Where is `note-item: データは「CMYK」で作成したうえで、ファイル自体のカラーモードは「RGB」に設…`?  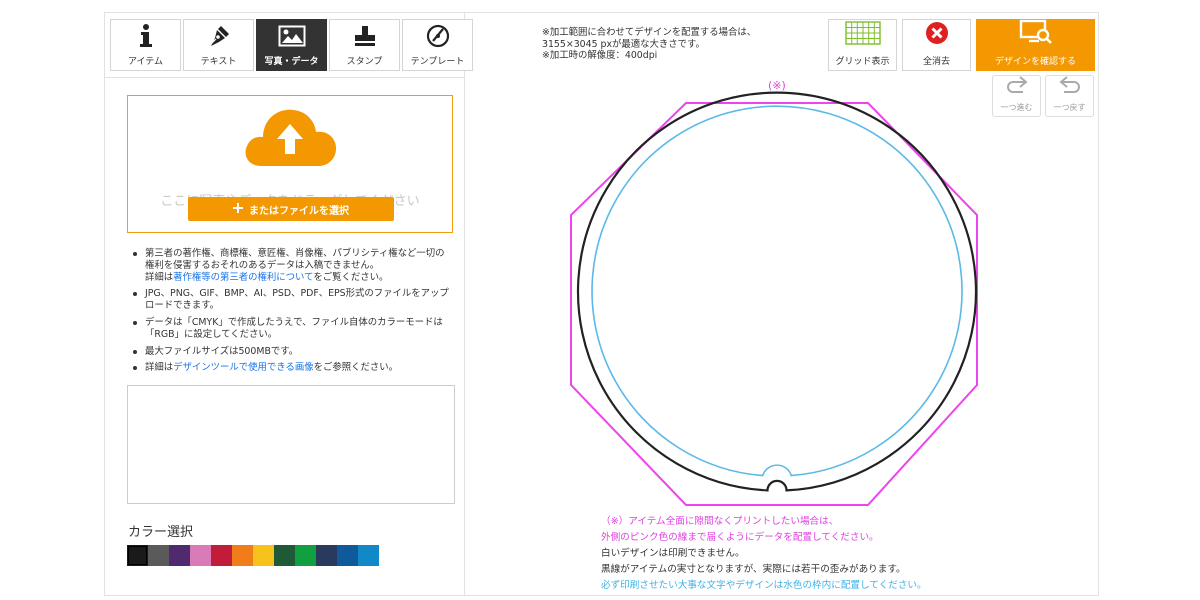 note-item: データは「CMYK」で作成したうえで、ファイル自体のカラーモードは「RGB」に設… is located at coordinates (290, 329).